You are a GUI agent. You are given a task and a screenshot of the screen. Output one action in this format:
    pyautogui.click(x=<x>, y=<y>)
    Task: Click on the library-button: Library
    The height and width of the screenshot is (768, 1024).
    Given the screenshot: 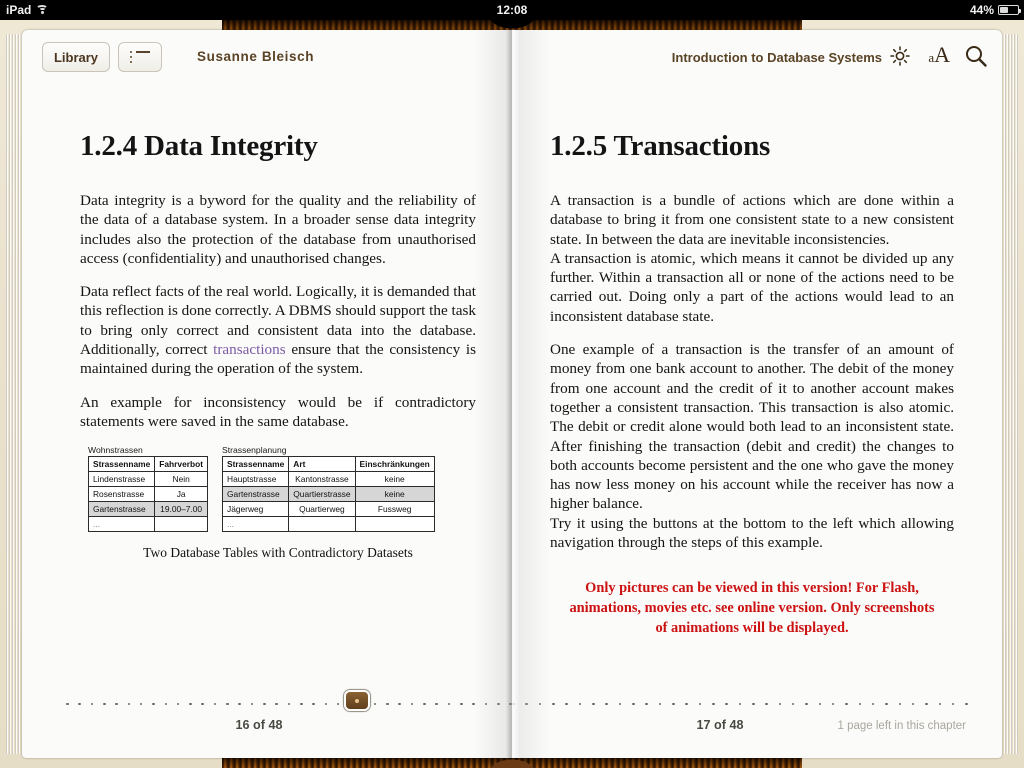 What is the action you would take?
    pyautogui.click(x=76, y=57)
    